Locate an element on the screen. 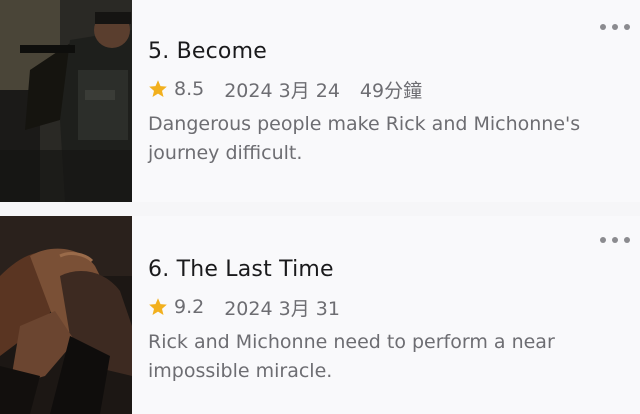 Image resolution: width=640 pixels, height=414 pixels. episode-meta: 8.5 2024 3月 24 49分鐘 is located at coordinates (384, 89).